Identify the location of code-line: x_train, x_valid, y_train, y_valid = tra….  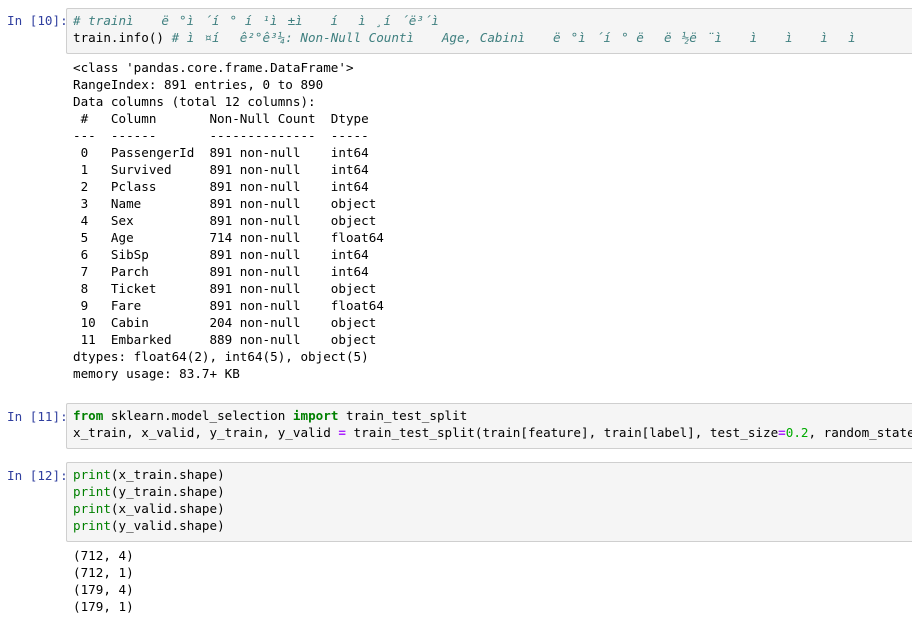
(492, 432).